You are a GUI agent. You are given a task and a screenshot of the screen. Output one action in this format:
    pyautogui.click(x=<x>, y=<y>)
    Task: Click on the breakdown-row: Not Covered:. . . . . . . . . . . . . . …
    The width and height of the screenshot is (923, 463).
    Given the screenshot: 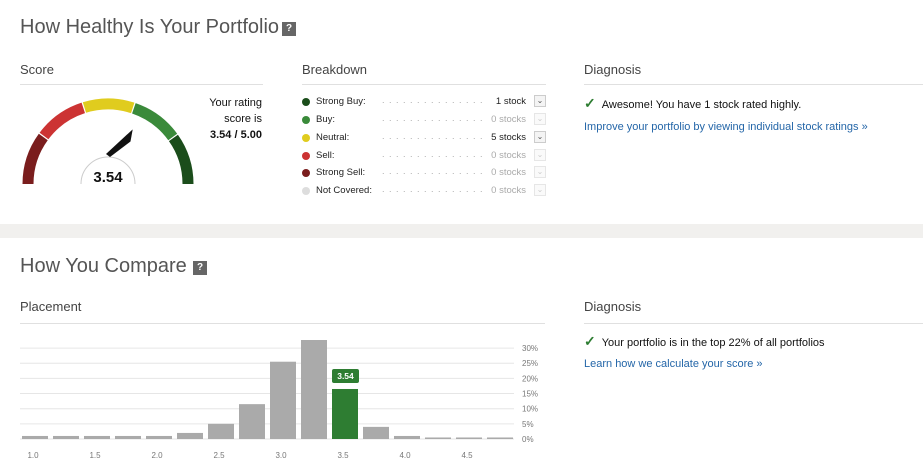 What is the action you would take?
    pyautogui.click(x=424, y=191)
    